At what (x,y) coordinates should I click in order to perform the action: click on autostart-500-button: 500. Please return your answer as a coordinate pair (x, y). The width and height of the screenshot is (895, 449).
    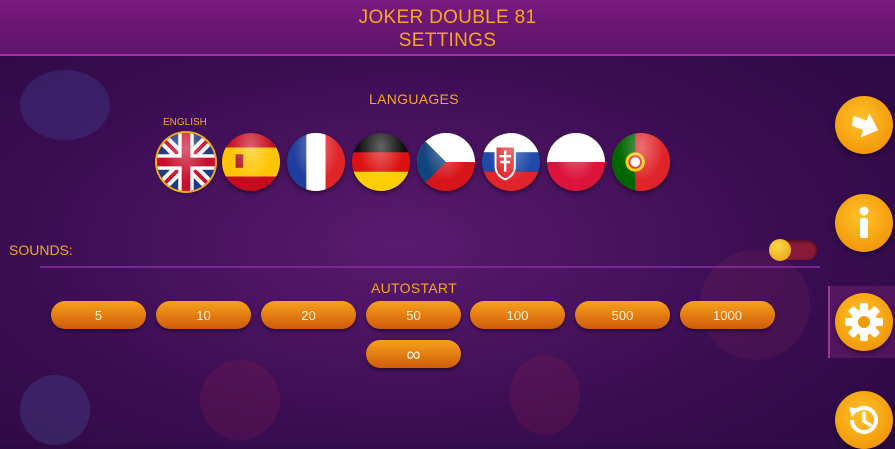
    Looking at the image, I should click on (622, 315).